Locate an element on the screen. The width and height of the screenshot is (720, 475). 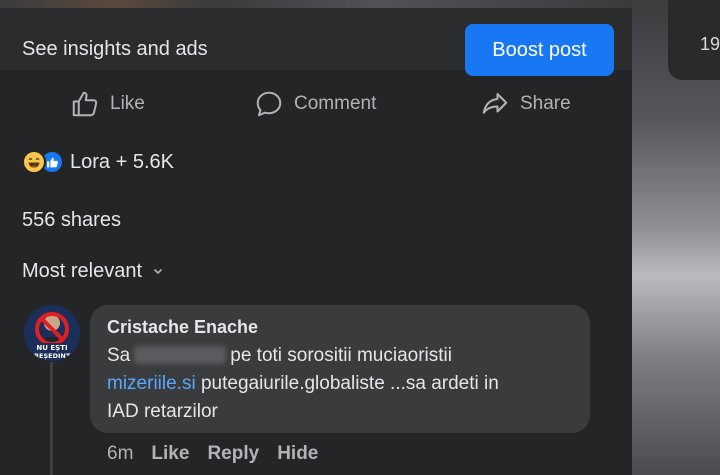
like-action-label: Like is located at coordinates (127, 103).